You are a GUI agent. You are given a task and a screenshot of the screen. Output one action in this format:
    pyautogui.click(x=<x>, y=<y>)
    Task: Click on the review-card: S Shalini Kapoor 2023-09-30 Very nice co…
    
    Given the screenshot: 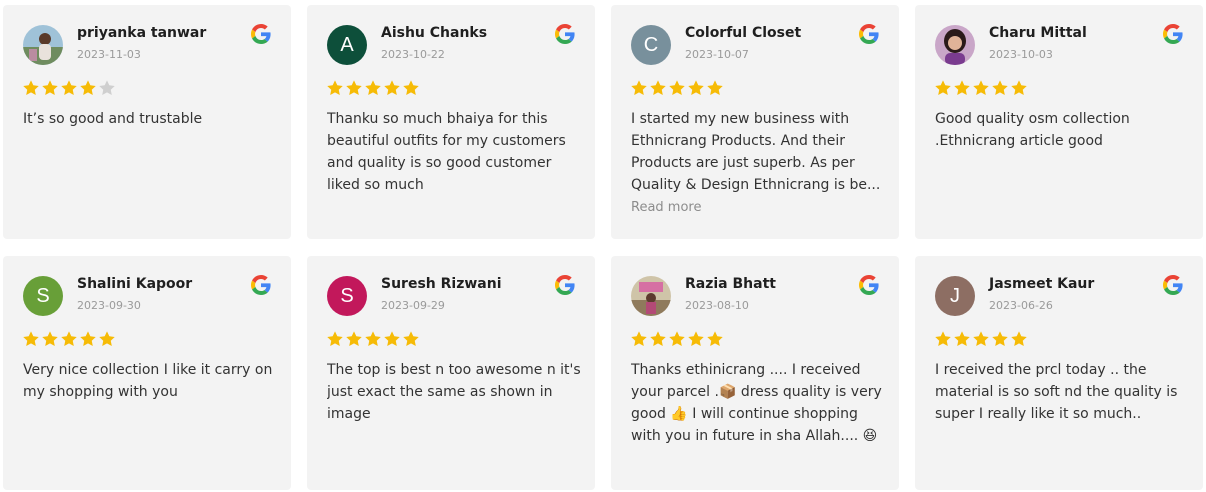 What is the action you would take?
    pyautogui.click(x=147, y=373)
    